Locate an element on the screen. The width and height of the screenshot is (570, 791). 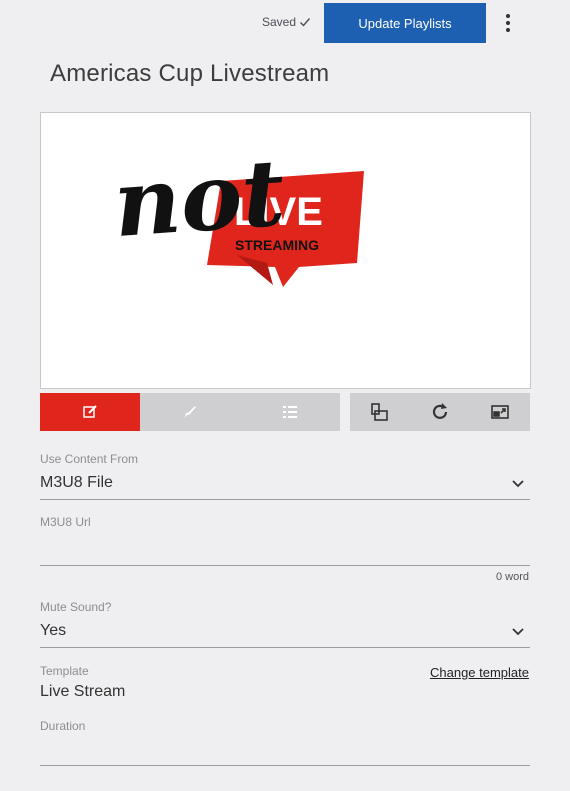
update-playlists-button: Update Playlists is located at coordinates (405, 23).